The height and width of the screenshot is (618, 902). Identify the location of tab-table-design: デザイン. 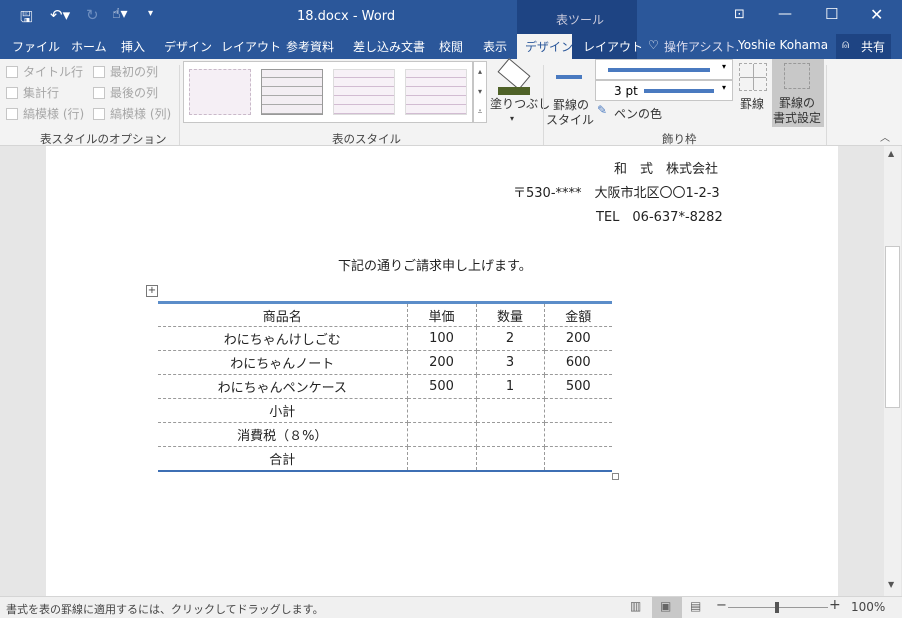
(549, 46).